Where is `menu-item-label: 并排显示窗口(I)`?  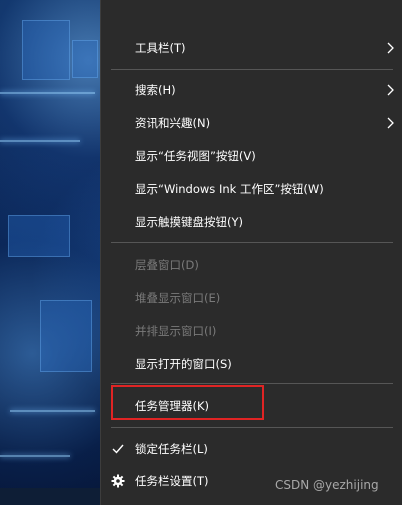
menu-item-label: 并排显示窗口(I) is located at coordinates (176, 331).